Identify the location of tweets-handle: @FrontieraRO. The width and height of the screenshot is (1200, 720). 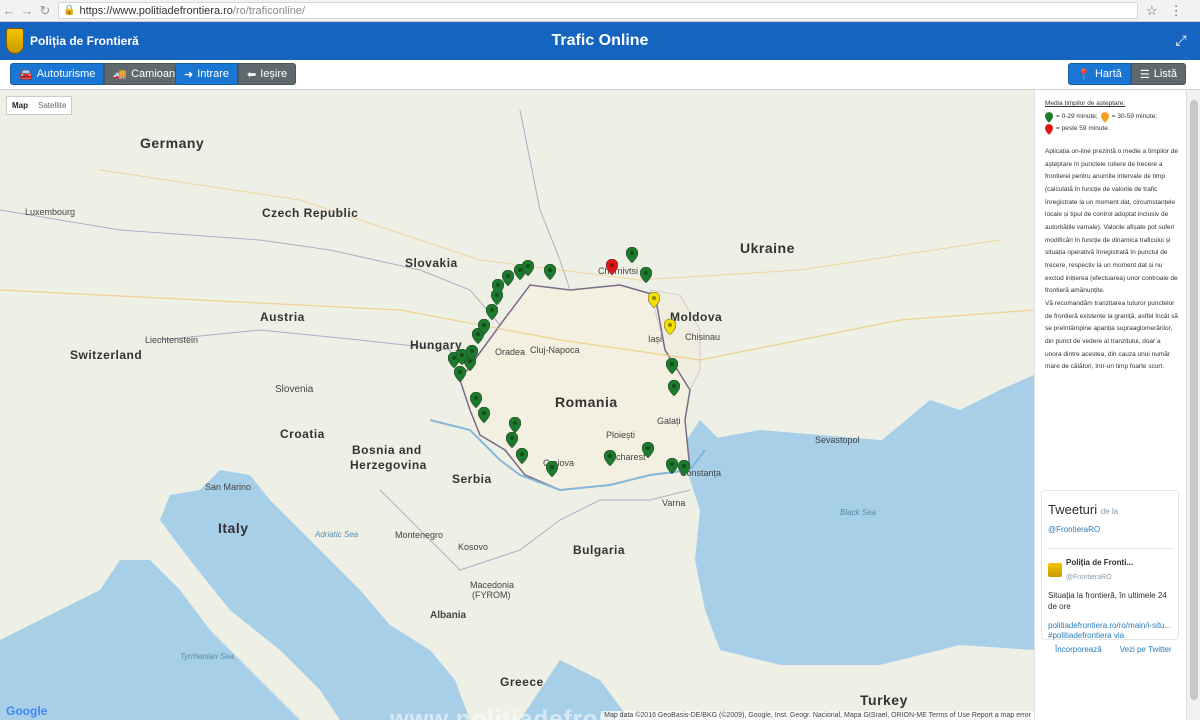
(1110, 530).